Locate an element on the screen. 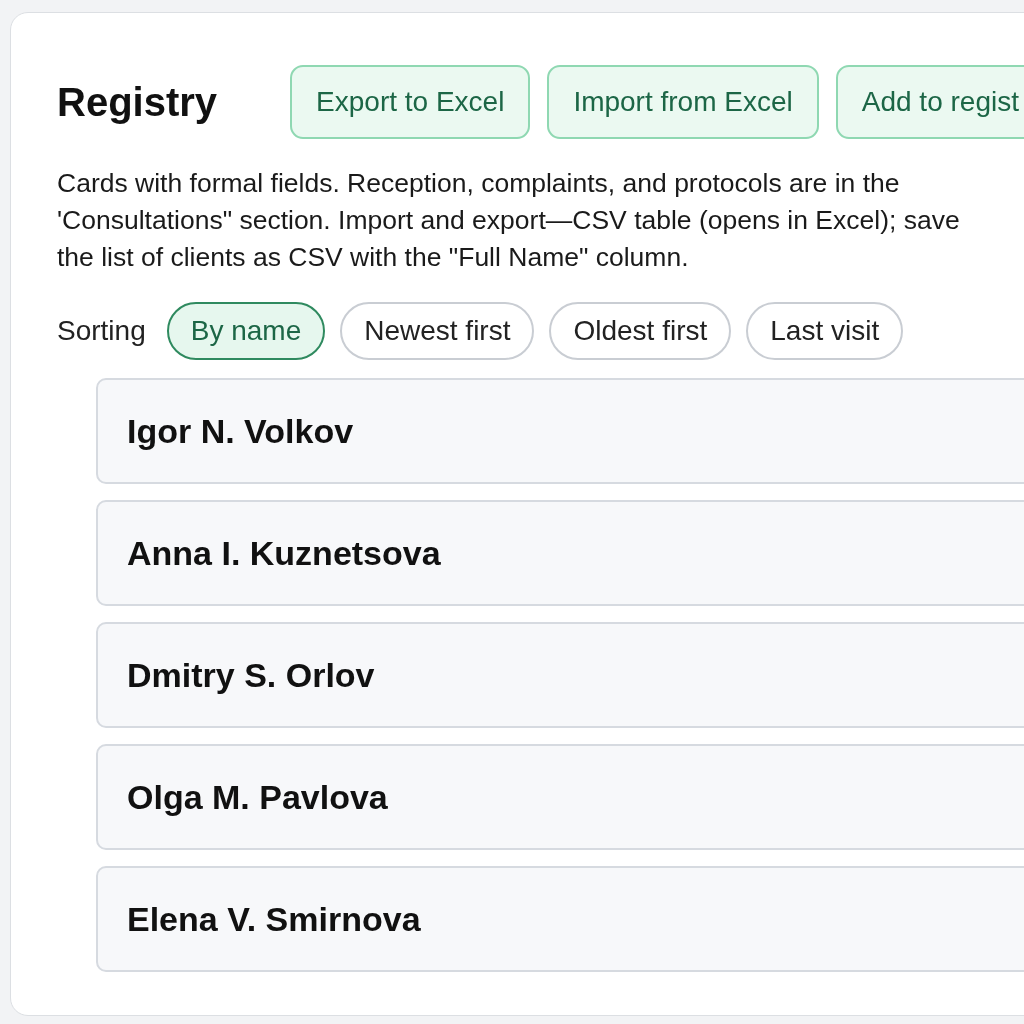  action-button: Add to regist is located at coordinates (929, 102).